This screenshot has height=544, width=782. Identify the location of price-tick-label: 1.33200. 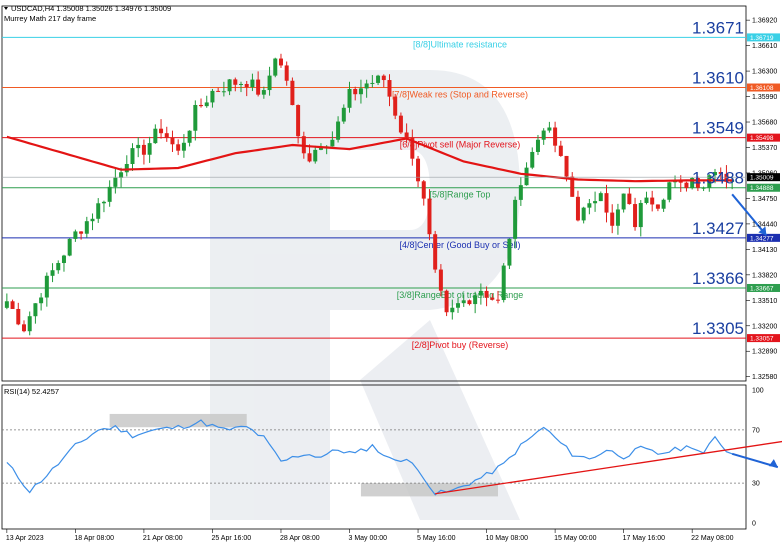
(764, 326).